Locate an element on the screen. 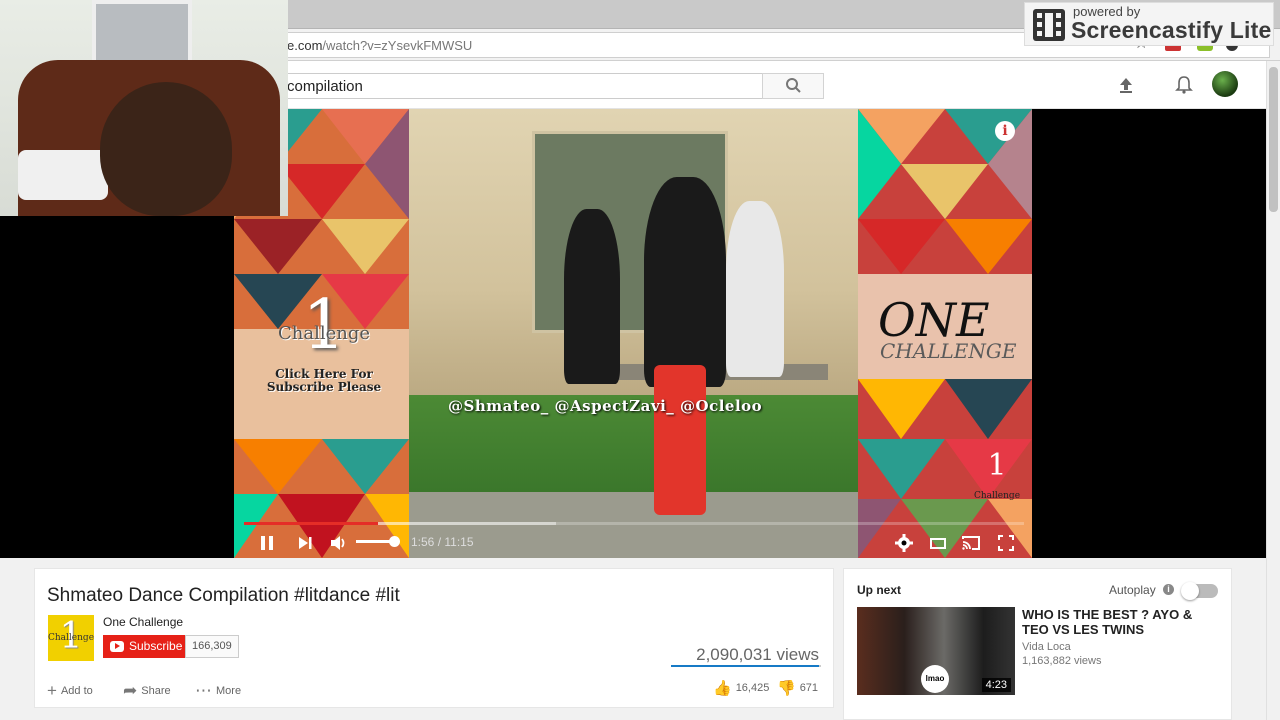 The image size is (1280, 720). screencastify-watermark: powered by Screencastify Lite is located at coordinates (1149, 24).